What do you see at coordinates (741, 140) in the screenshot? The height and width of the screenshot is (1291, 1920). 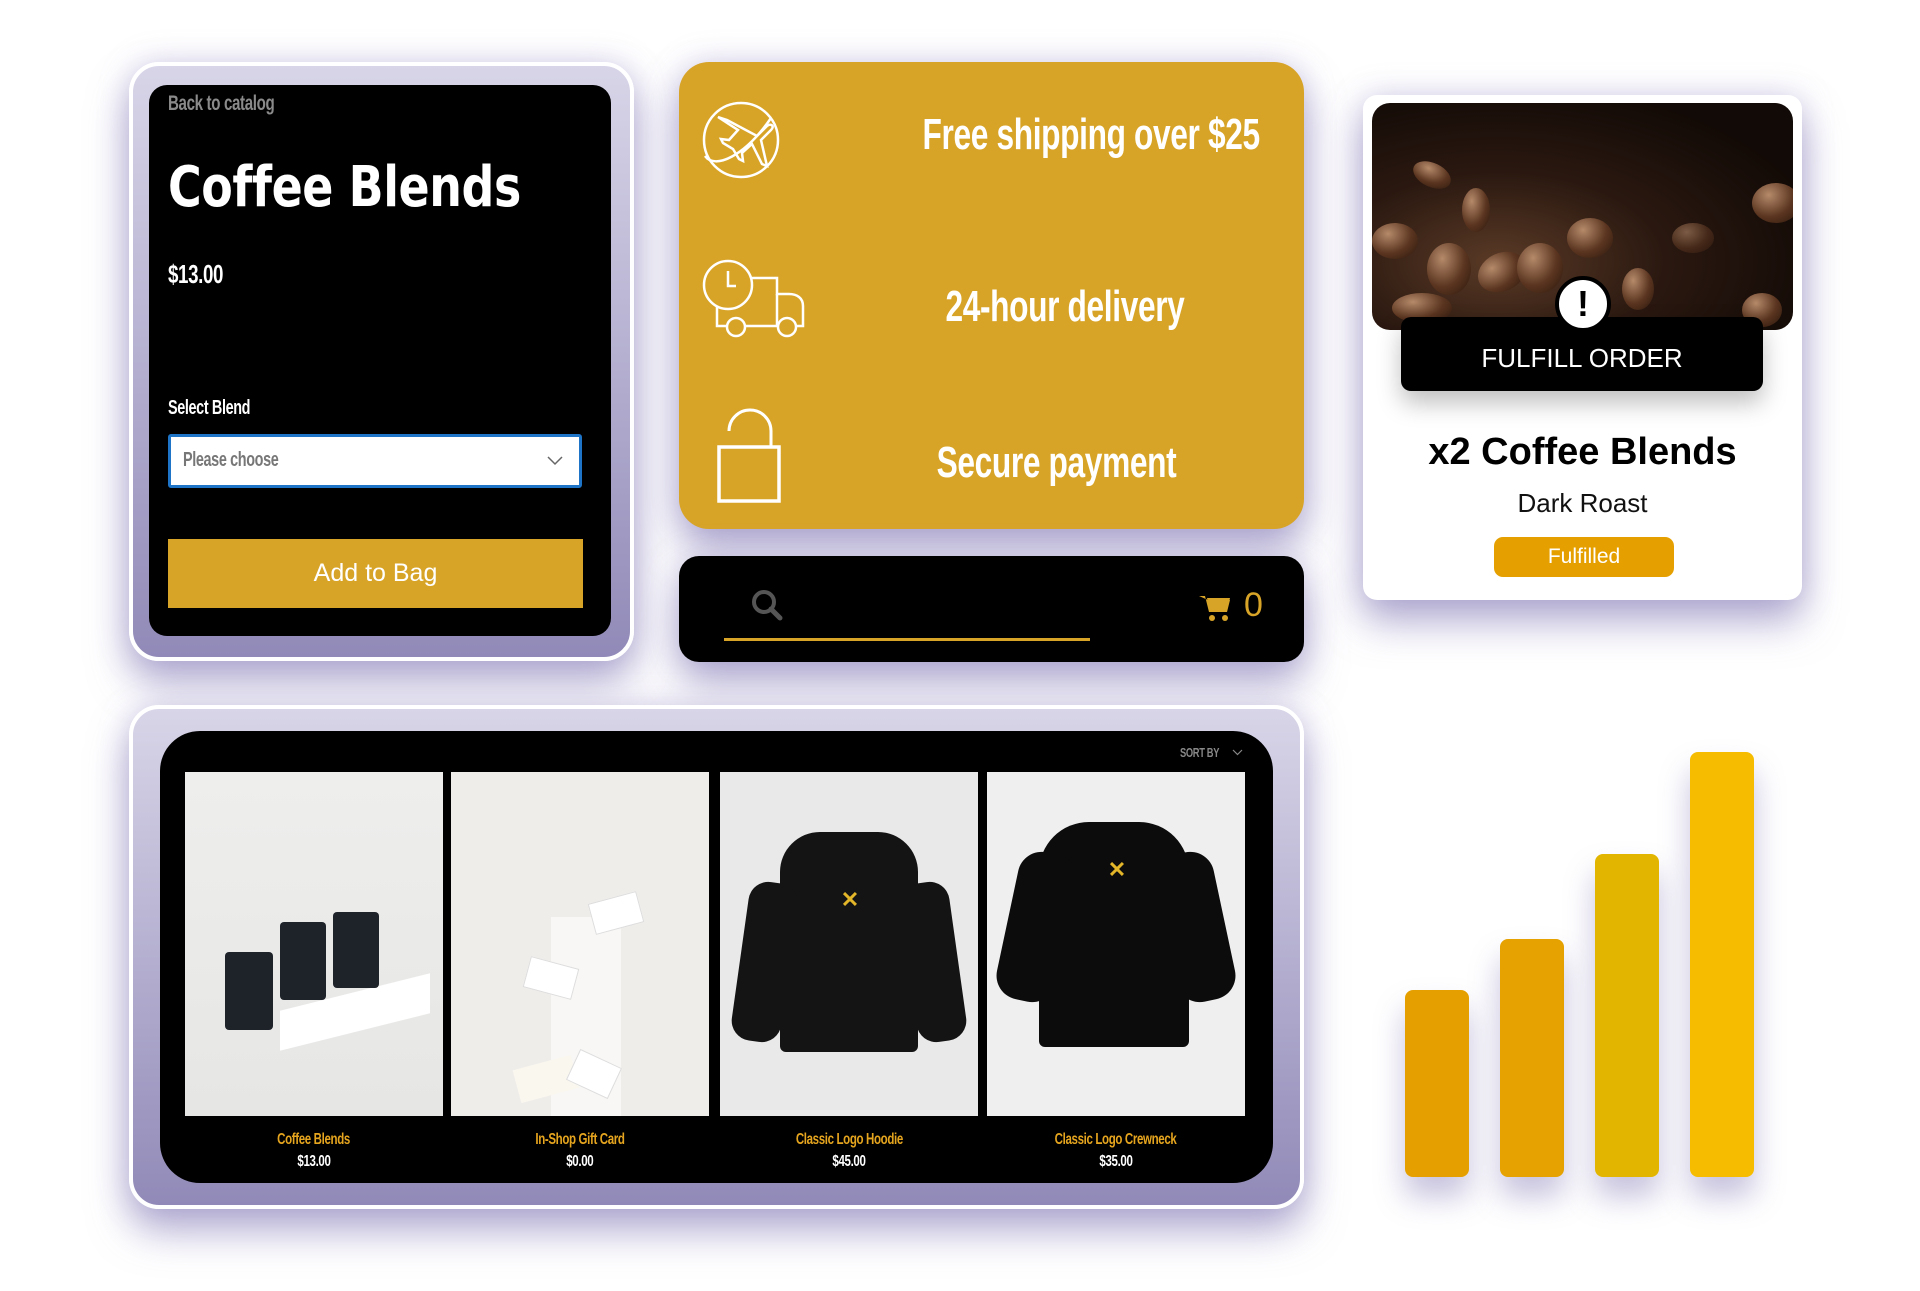 I see `plane-globe-icon` at bounding box center [741, 140].